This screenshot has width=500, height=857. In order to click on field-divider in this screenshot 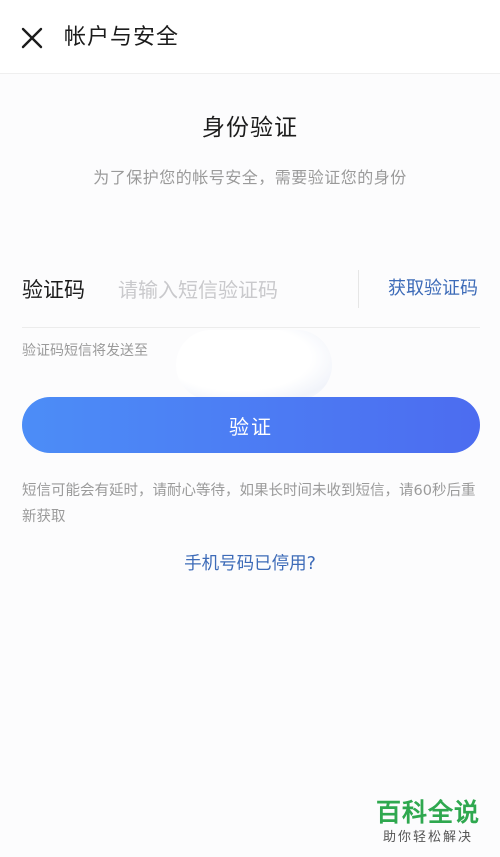, I will do `click(358, 289)`.